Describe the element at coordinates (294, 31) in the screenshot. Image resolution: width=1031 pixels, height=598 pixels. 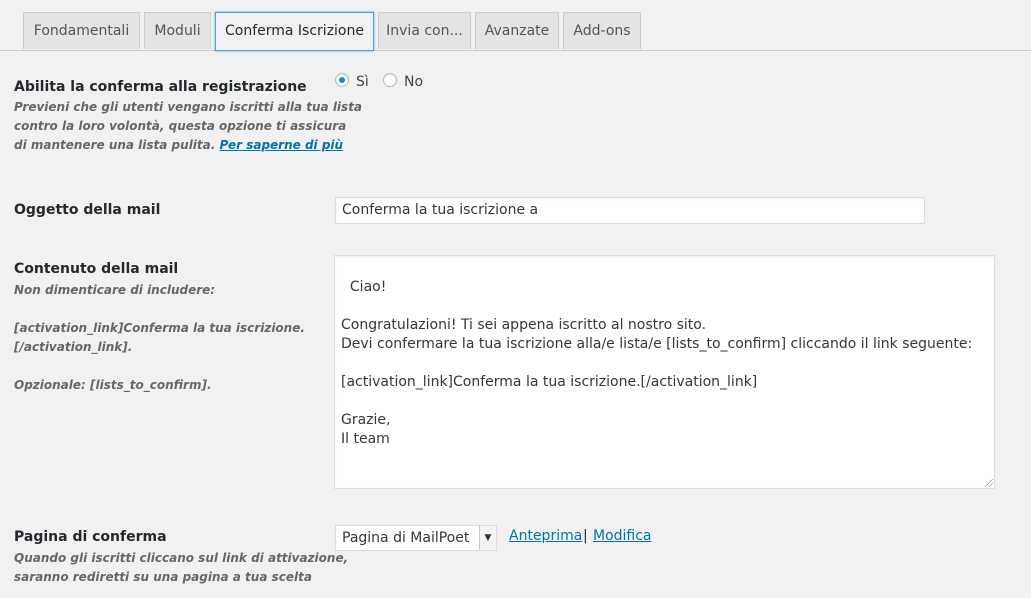
I see `tab-conferma-iscrizione: Conferma Iscrizione` at that location.